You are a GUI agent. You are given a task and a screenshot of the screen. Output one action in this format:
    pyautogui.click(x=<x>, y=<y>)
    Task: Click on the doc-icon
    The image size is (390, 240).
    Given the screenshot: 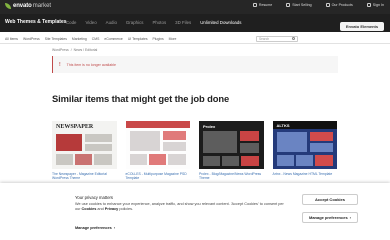 What is the action you would take?
    pyautogui.click(x=254, y=5)
    